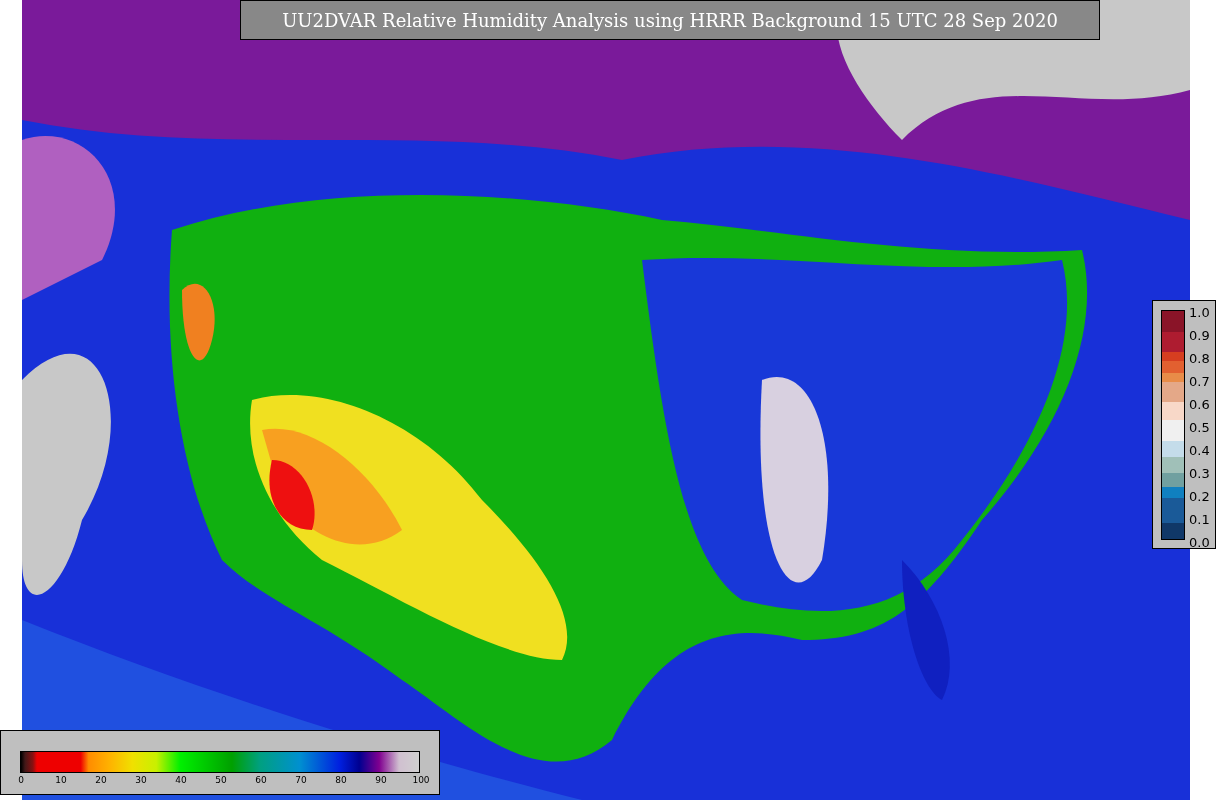  What do you see at coordinates (21, 780) in the screenshot?
I see `tick-label: 0` at bounding box center [21, 780].